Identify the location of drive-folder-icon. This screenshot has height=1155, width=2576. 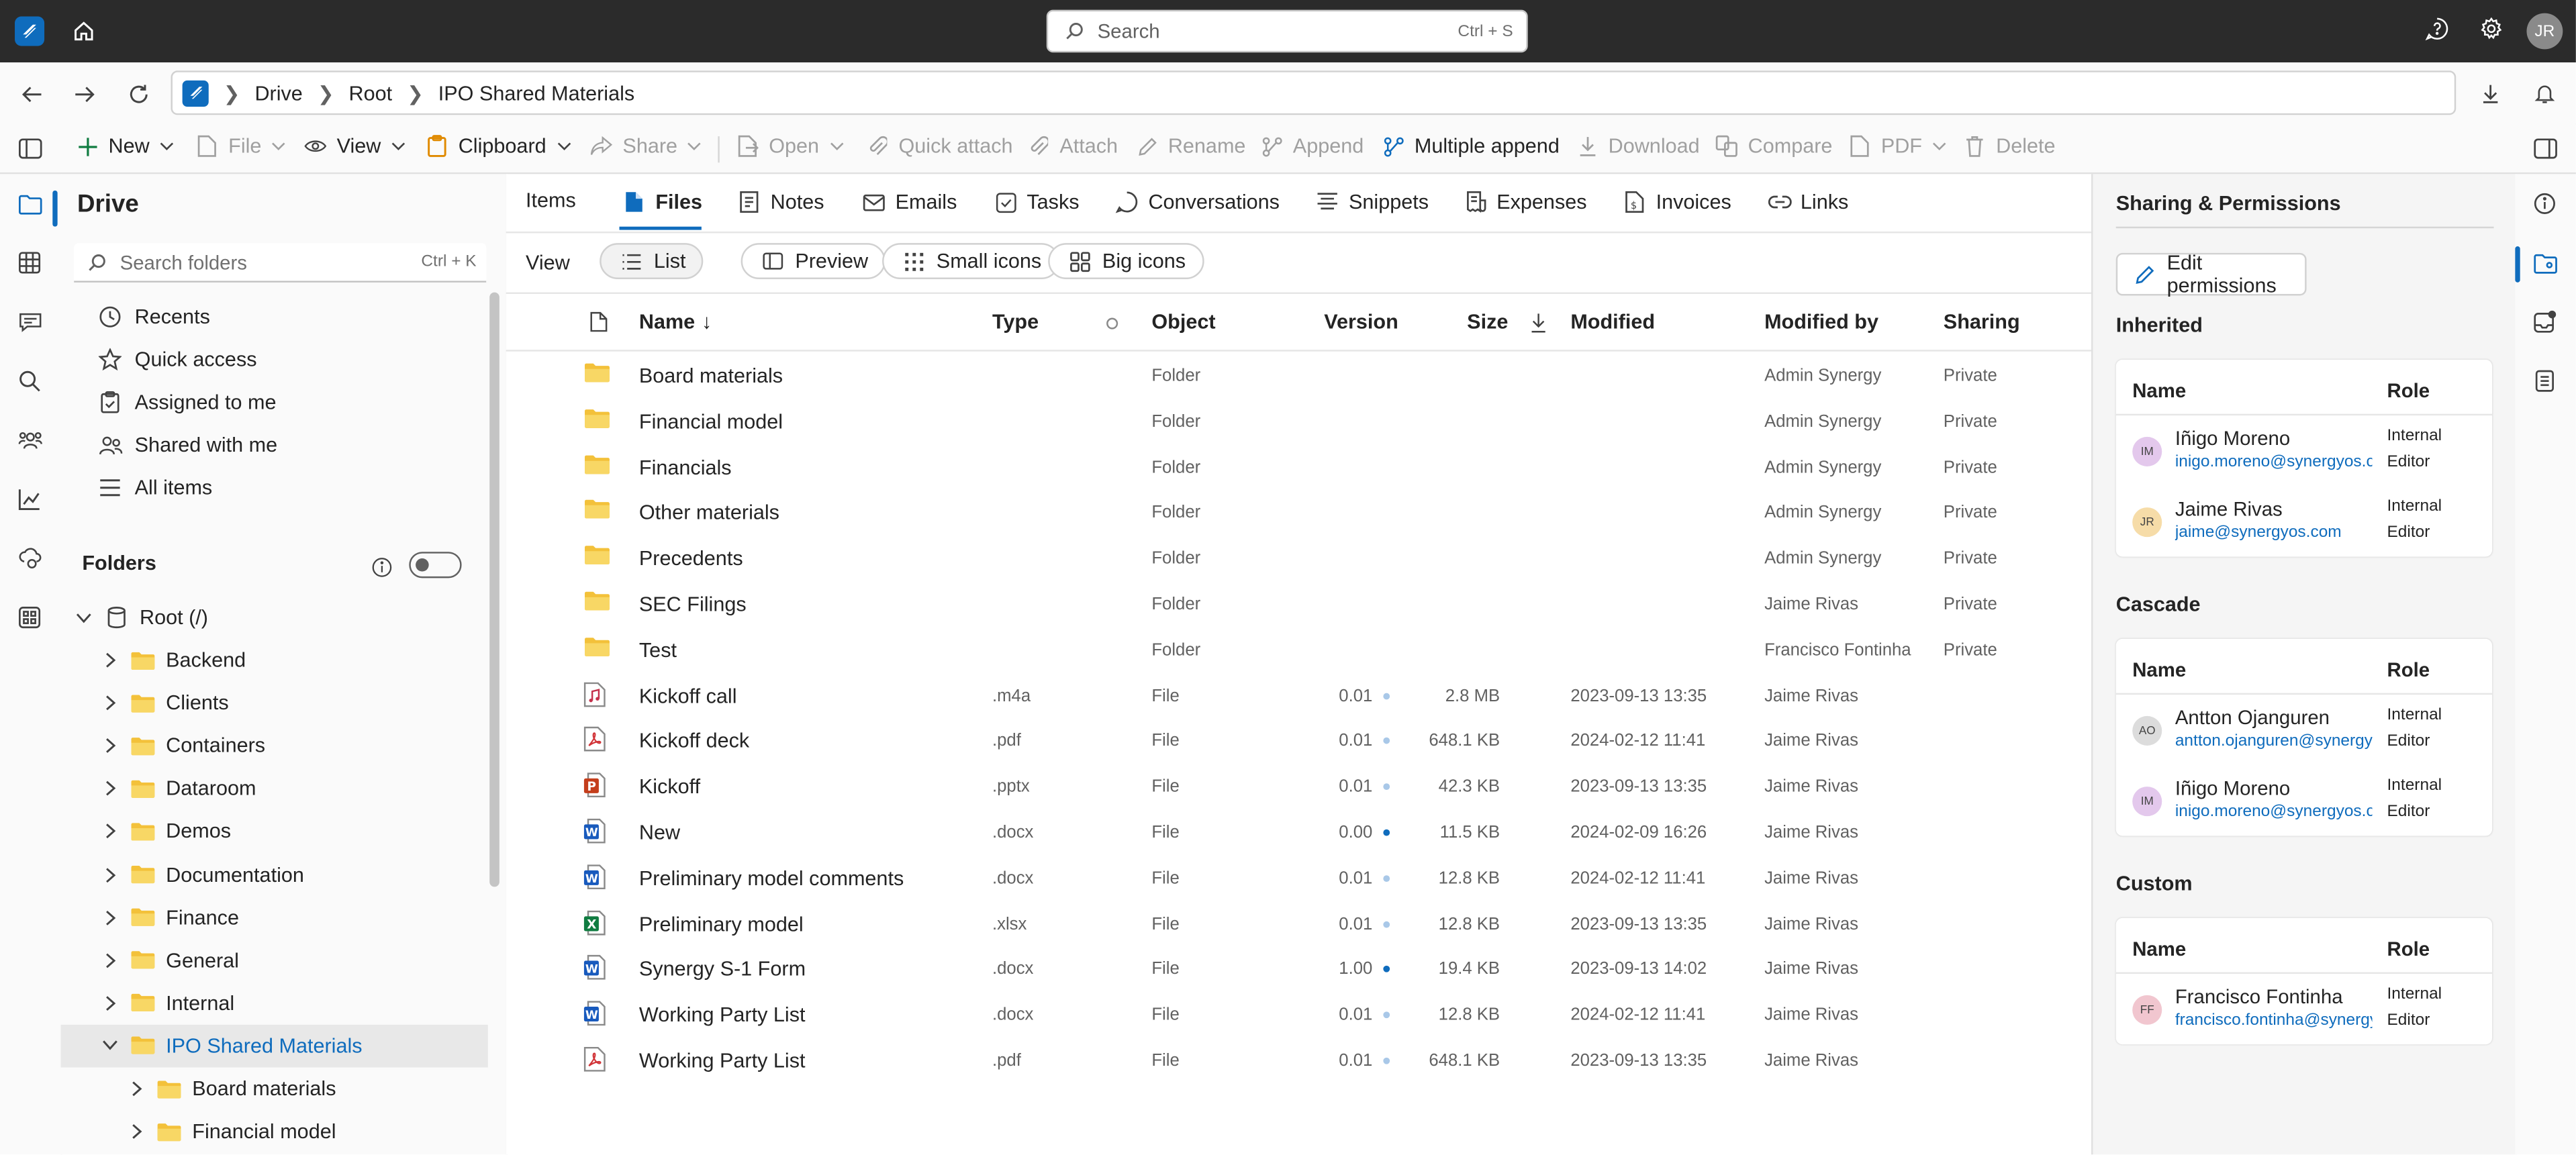
(29, 204).